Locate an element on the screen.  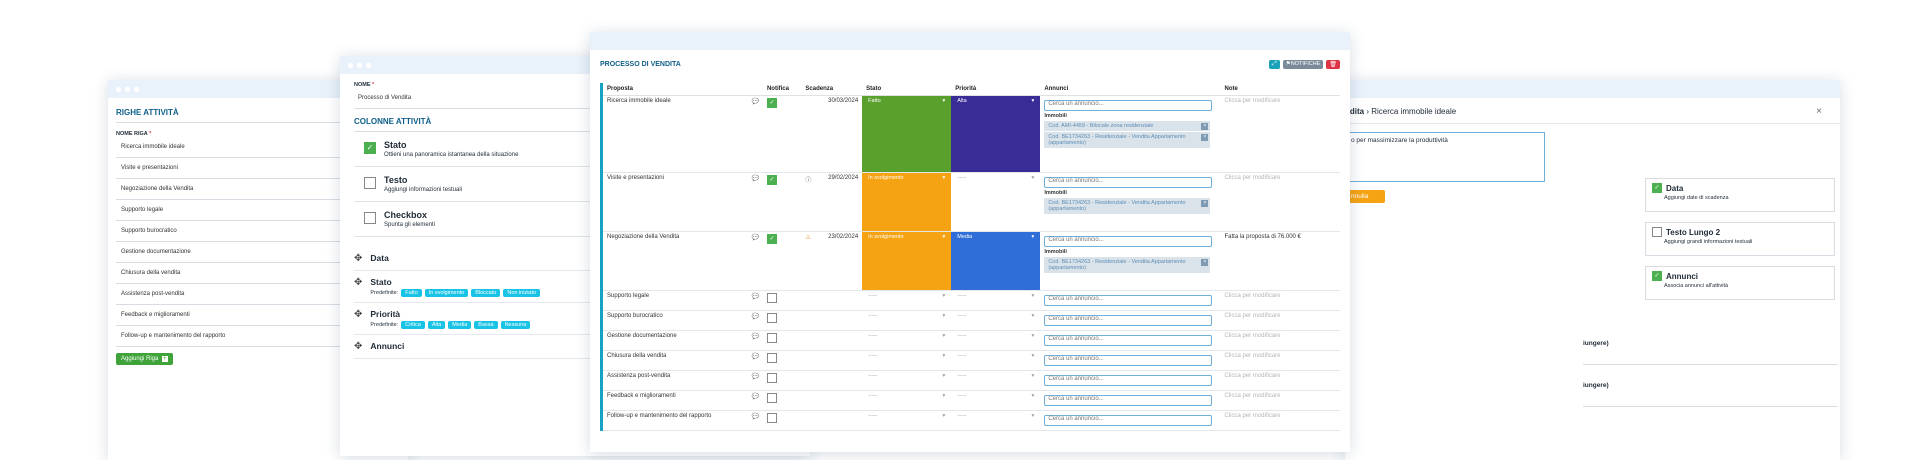
column-header: Annunci is located at coordinates (1130, 89).